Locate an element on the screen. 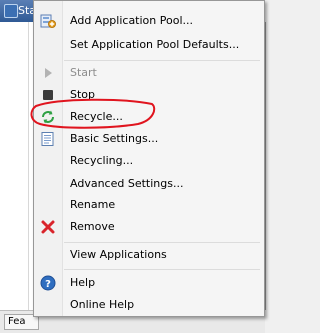 This screenshot has height=333, width=320. play-icon is located at coordinates (48, 73).